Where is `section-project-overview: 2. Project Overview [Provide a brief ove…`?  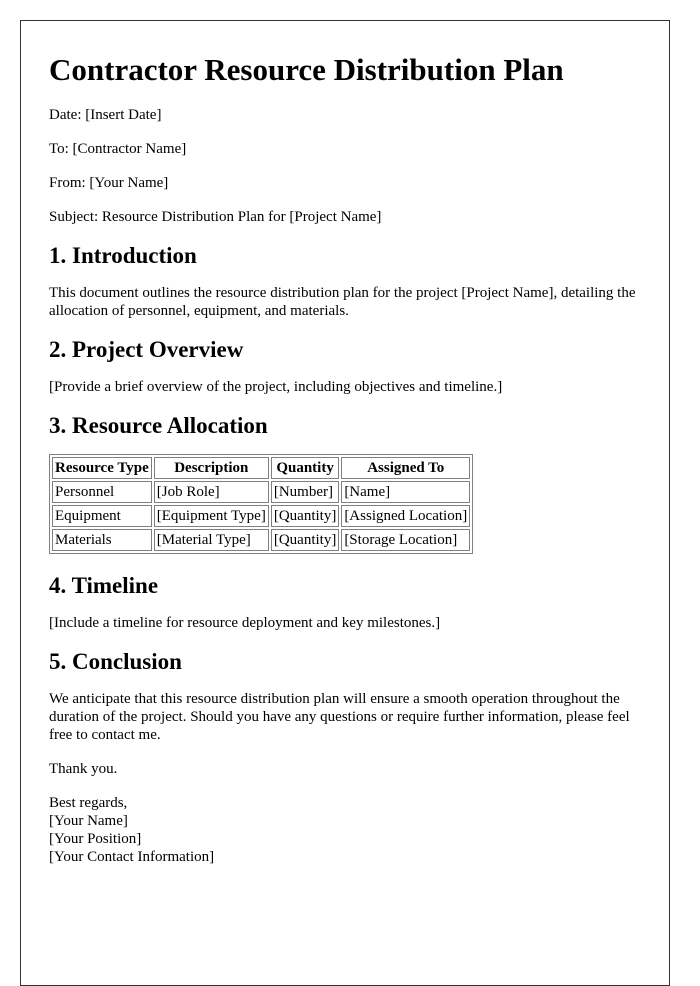
section-project-overview: 2. Project Overview [Provide a brief ove… is located at coordinates (349, 366).